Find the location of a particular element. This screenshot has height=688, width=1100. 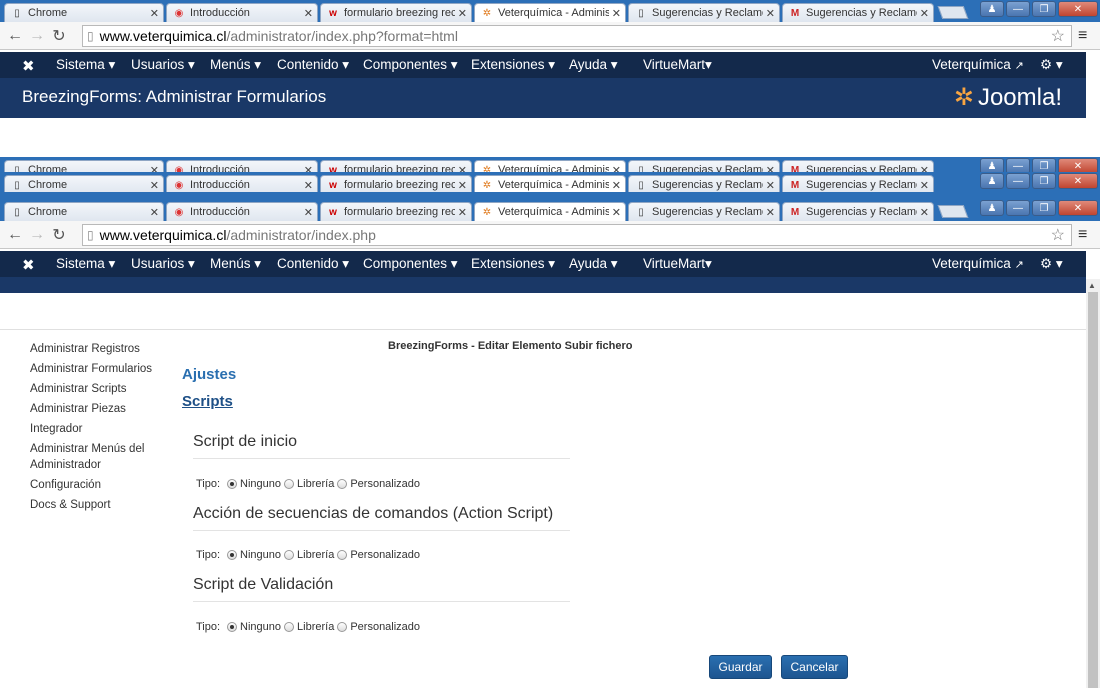

sidebar-item-formularios: Administrar Formularios is located at coordinates (95, 369).